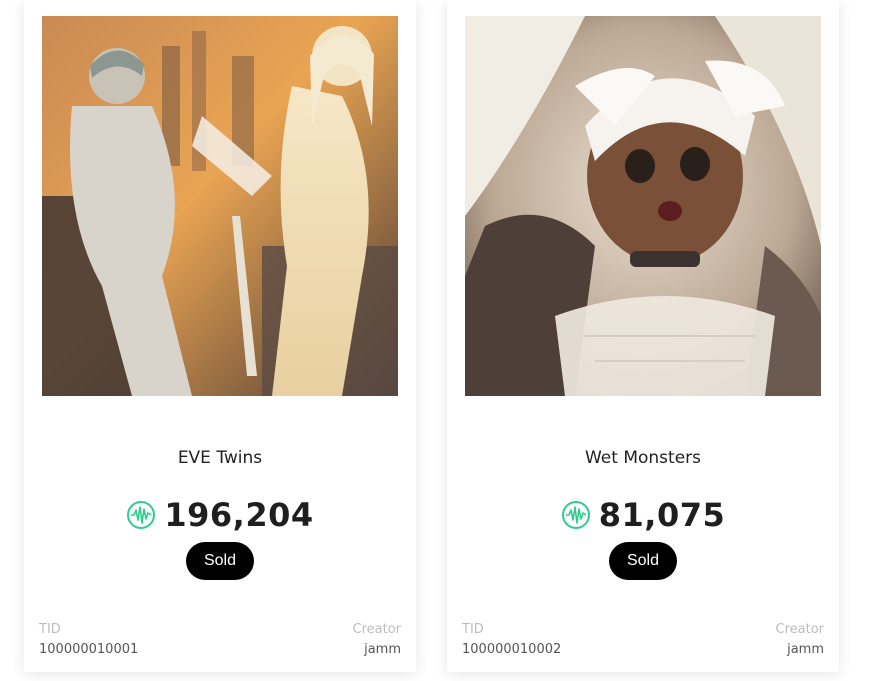 The image size is (874, 681). Describe the element at coordinates (662, 515) in the screenshot. I see `price-value: 81,075` at that location.